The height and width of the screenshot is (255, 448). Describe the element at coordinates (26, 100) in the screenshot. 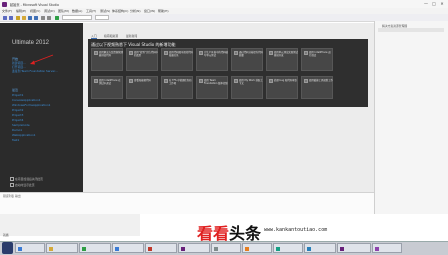

I see `recent-project-link: ConsoleApplication1` at that location.